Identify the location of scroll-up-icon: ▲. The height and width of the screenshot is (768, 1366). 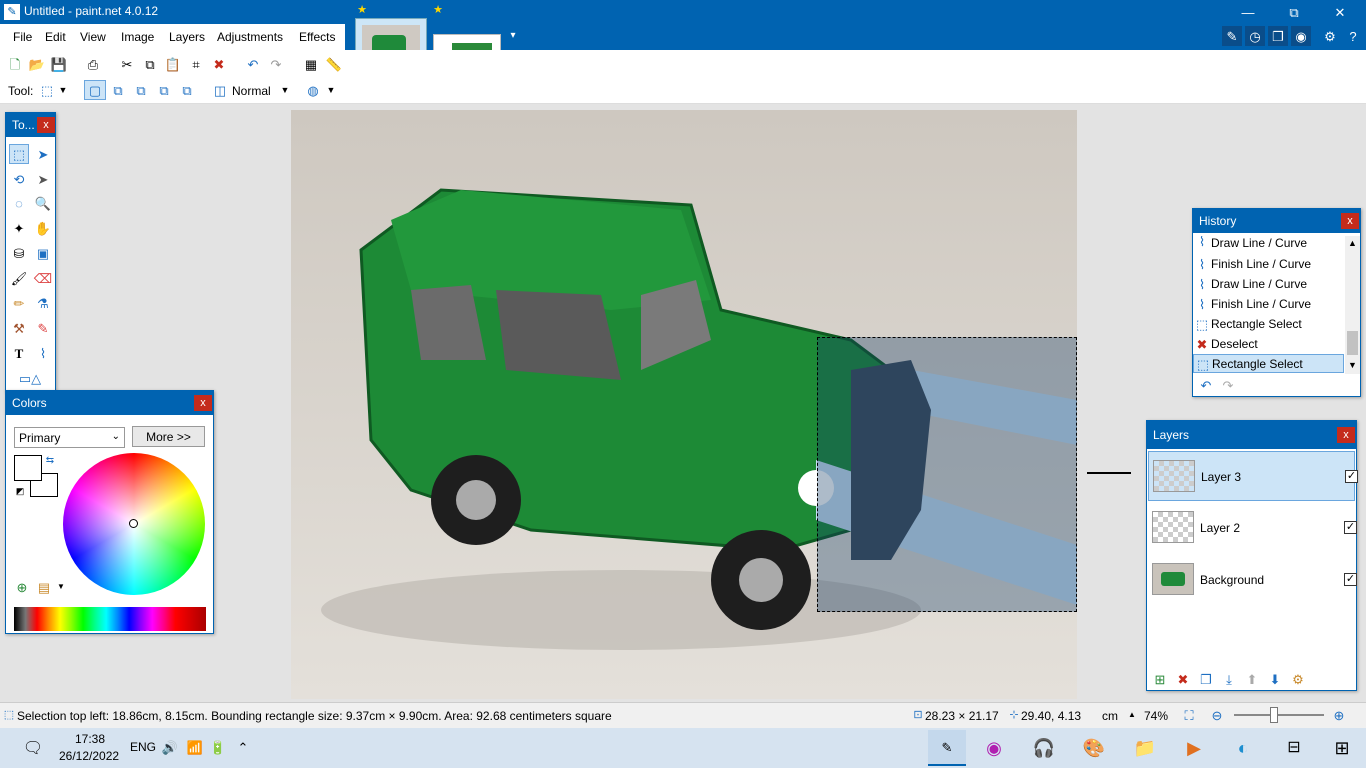
(1352, 243).